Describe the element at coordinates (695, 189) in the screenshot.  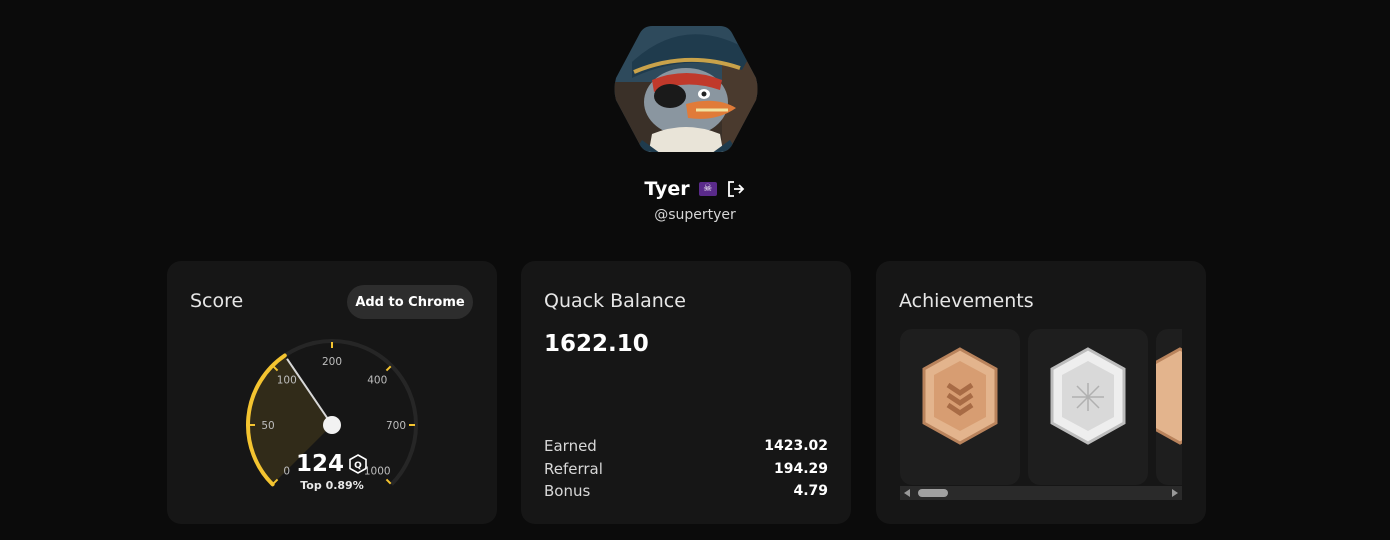
I see `name-row: Tyer ☠` at that location.